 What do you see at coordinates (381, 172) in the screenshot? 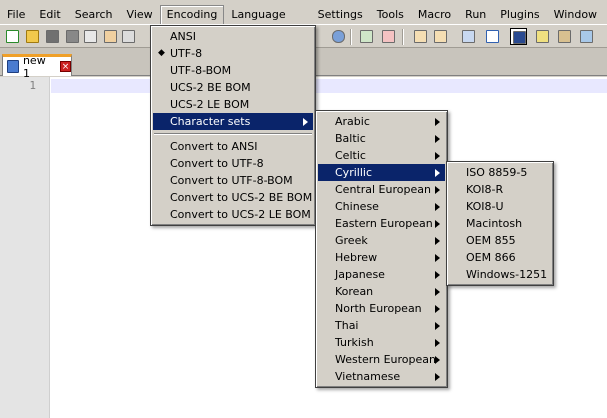
I see `charset-cyrillic: Cyrillic` at bounding box center [381, 172].